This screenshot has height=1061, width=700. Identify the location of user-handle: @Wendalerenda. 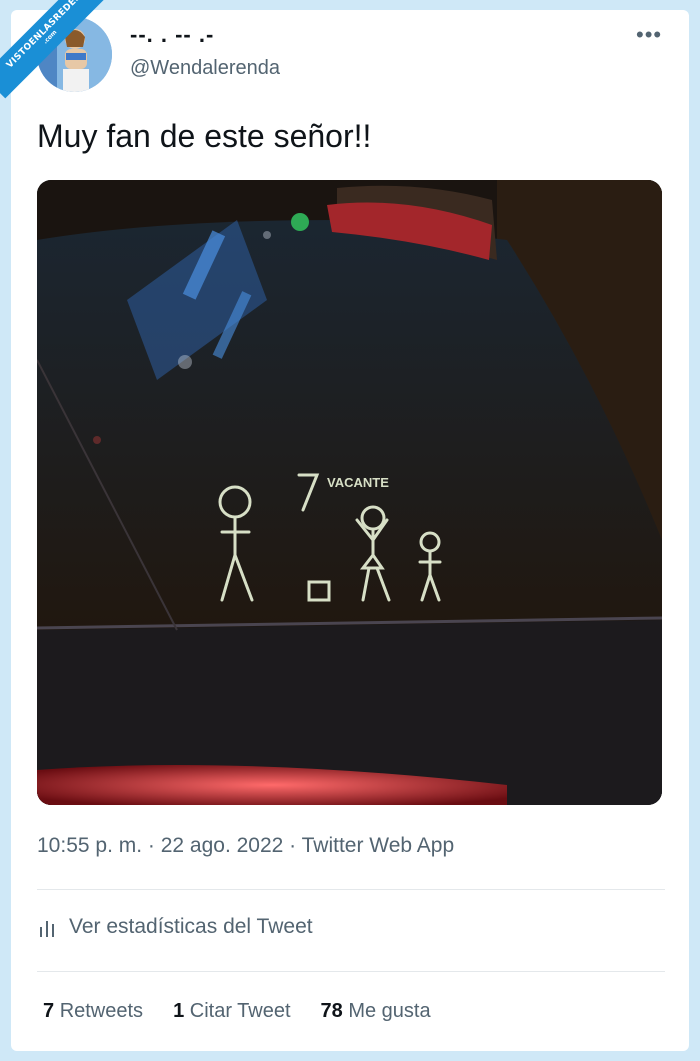
(205, 68).